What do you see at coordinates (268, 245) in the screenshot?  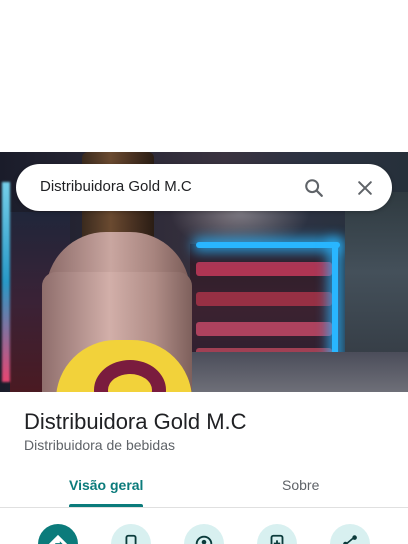 I see `neon-light-top` at bounding box center [268, 245].